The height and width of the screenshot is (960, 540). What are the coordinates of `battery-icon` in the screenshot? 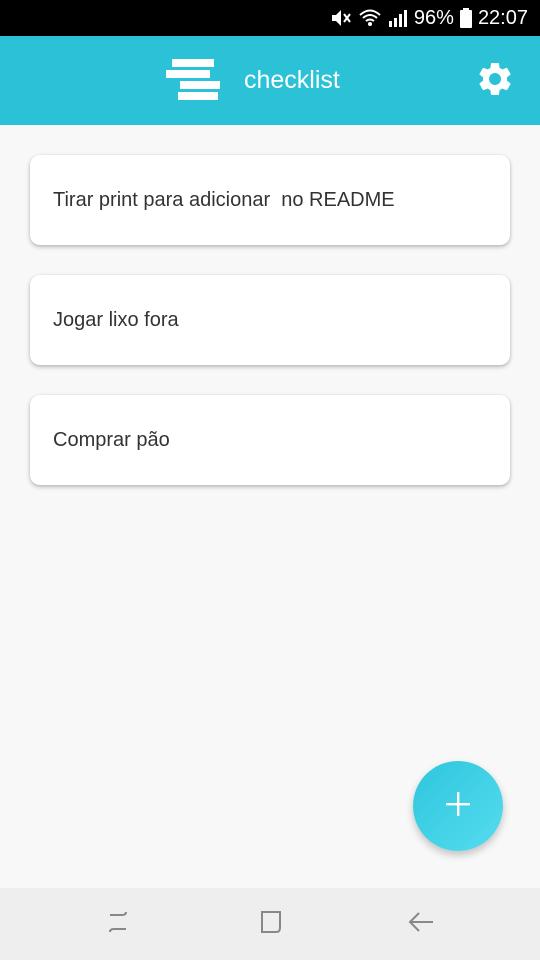 It's located at (465, 18).